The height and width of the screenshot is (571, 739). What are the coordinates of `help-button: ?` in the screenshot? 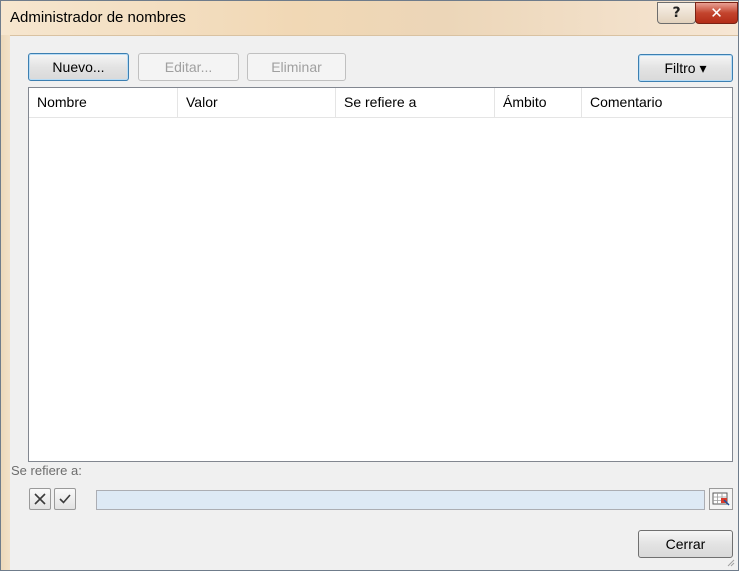 It's located at (676, 13).